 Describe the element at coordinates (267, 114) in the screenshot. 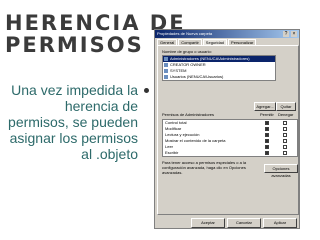

I see `allow-header: Permitir` at that location.